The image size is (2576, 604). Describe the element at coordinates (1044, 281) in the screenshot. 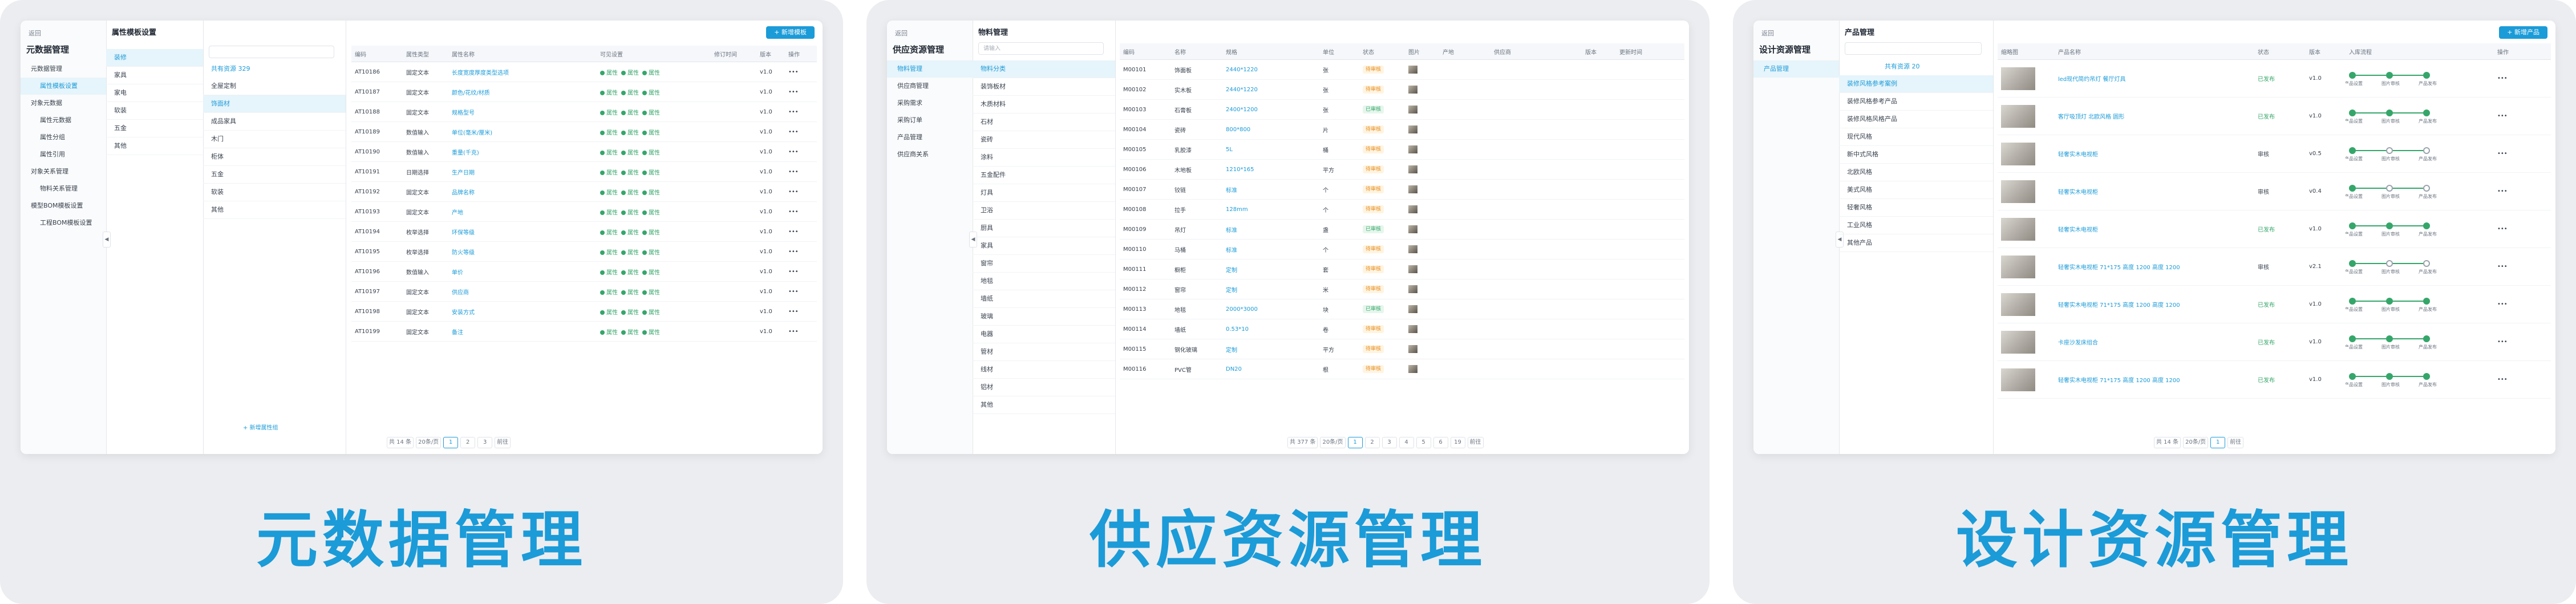

I see `tree-item: 地毯` at that location.